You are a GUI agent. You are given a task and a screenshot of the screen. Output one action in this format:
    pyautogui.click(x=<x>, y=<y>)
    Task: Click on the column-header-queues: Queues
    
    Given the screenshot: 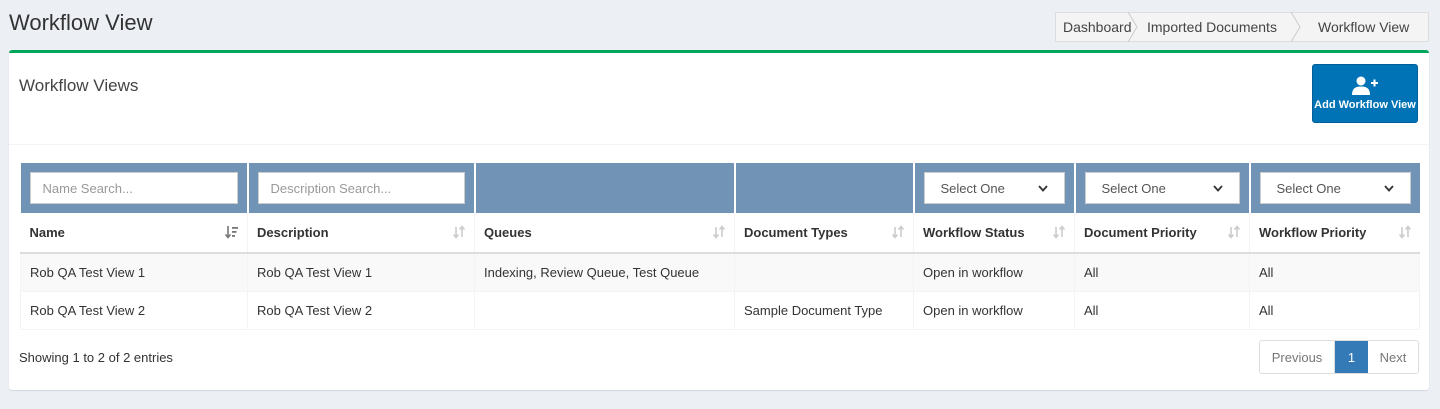 What is the action you would take?
    pyautogui.click(x=604, y=233)
    